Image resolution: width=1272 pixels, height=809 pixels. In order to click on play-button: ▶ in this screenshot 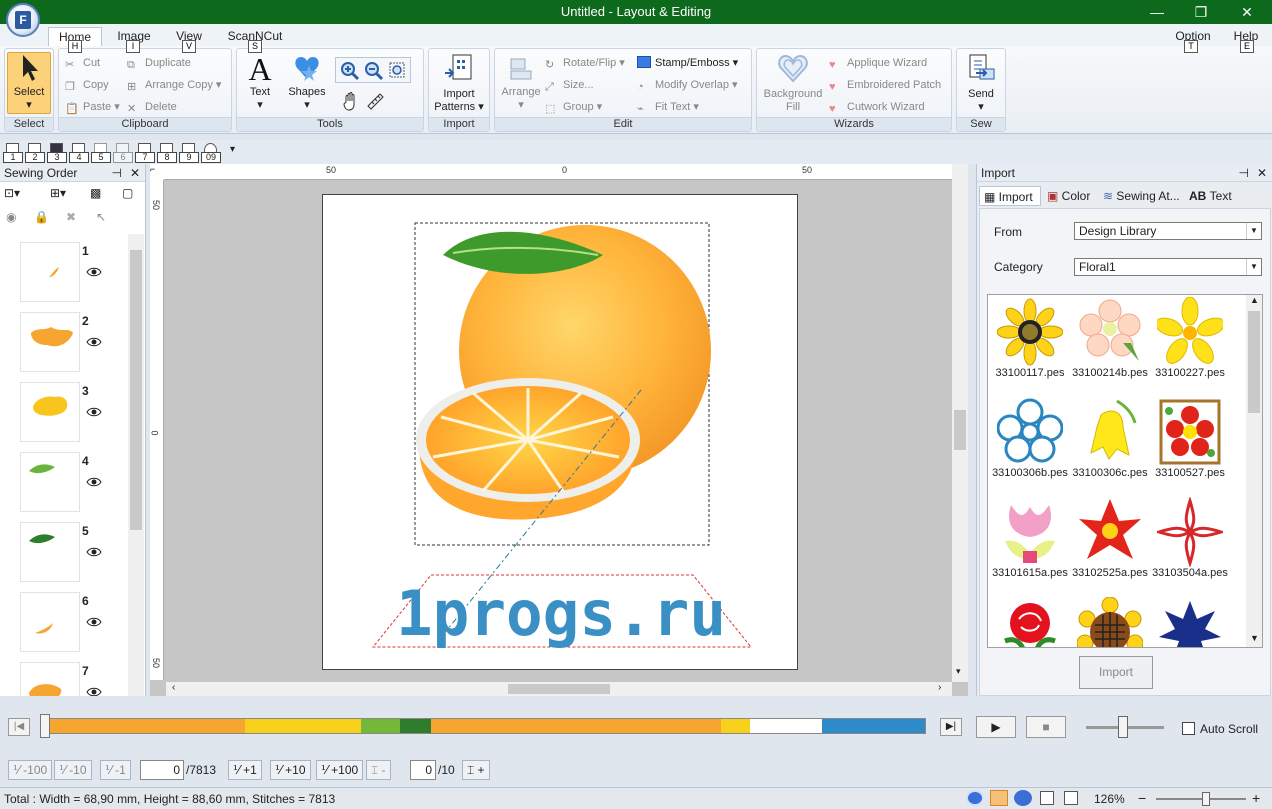, I will do `click(996, 727)`.